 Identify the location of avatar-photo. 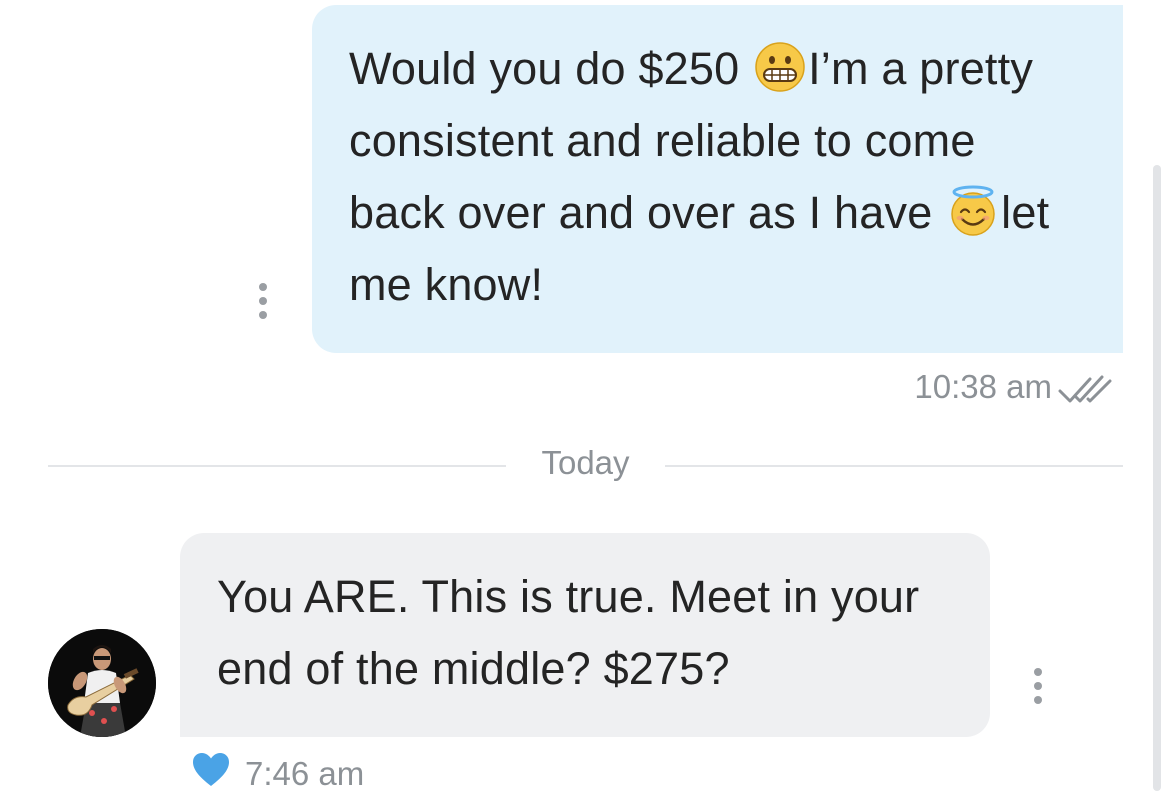
(102, 683).